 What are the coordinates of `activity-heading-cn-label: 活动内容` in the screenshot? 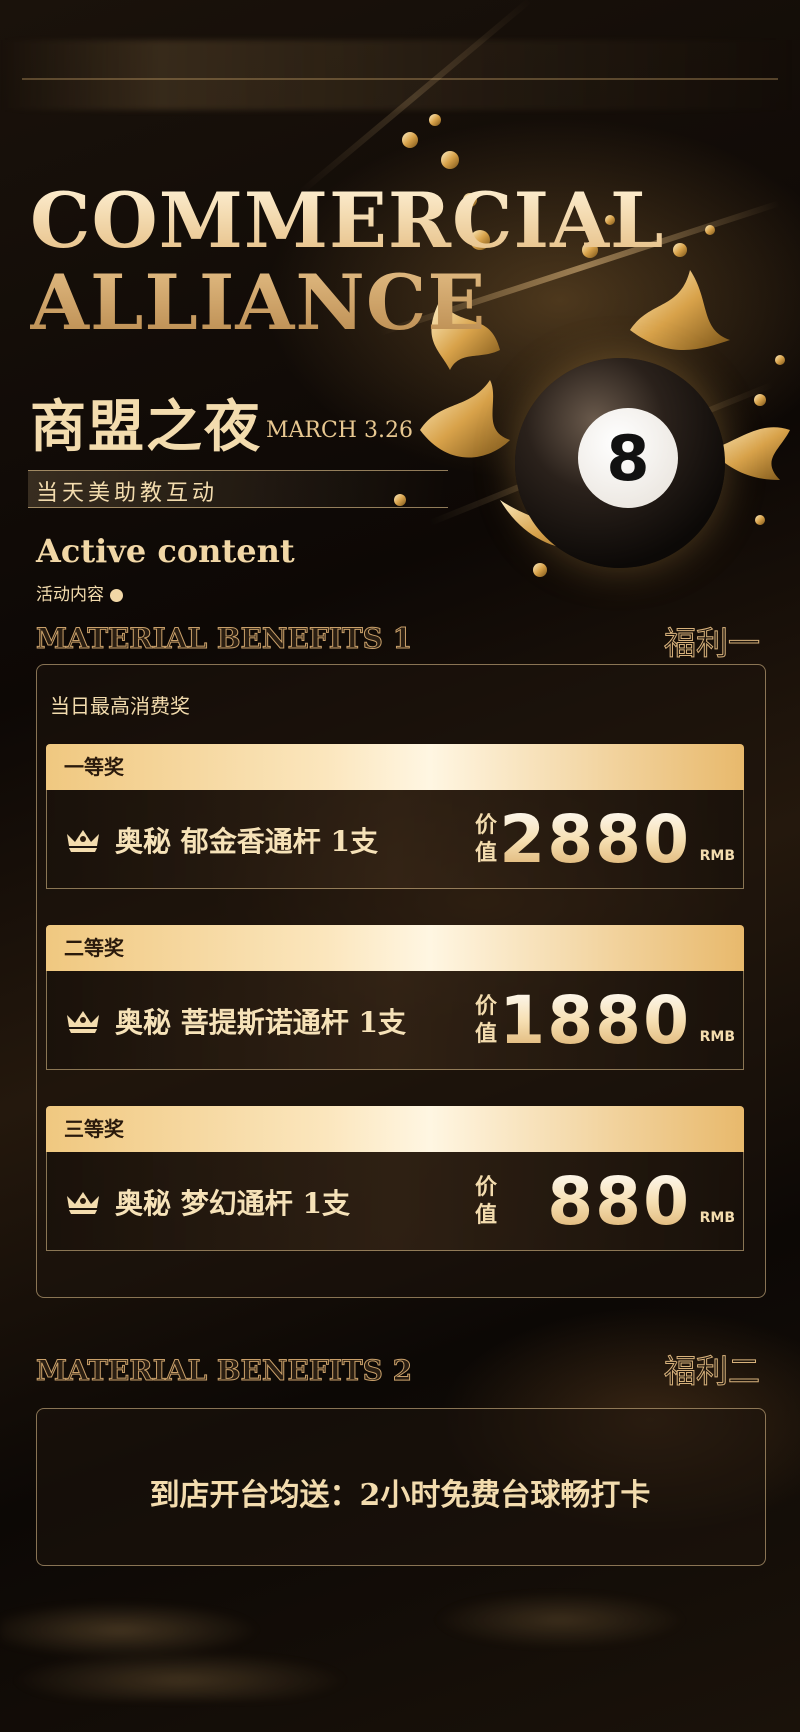 It's located at (70, 595).